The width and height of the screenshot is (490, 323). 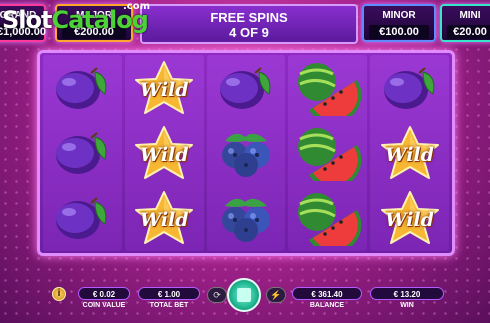 I want to click on free-spins-banner: FREE SPINS 4 OF 9, so click(x=249, y=24).